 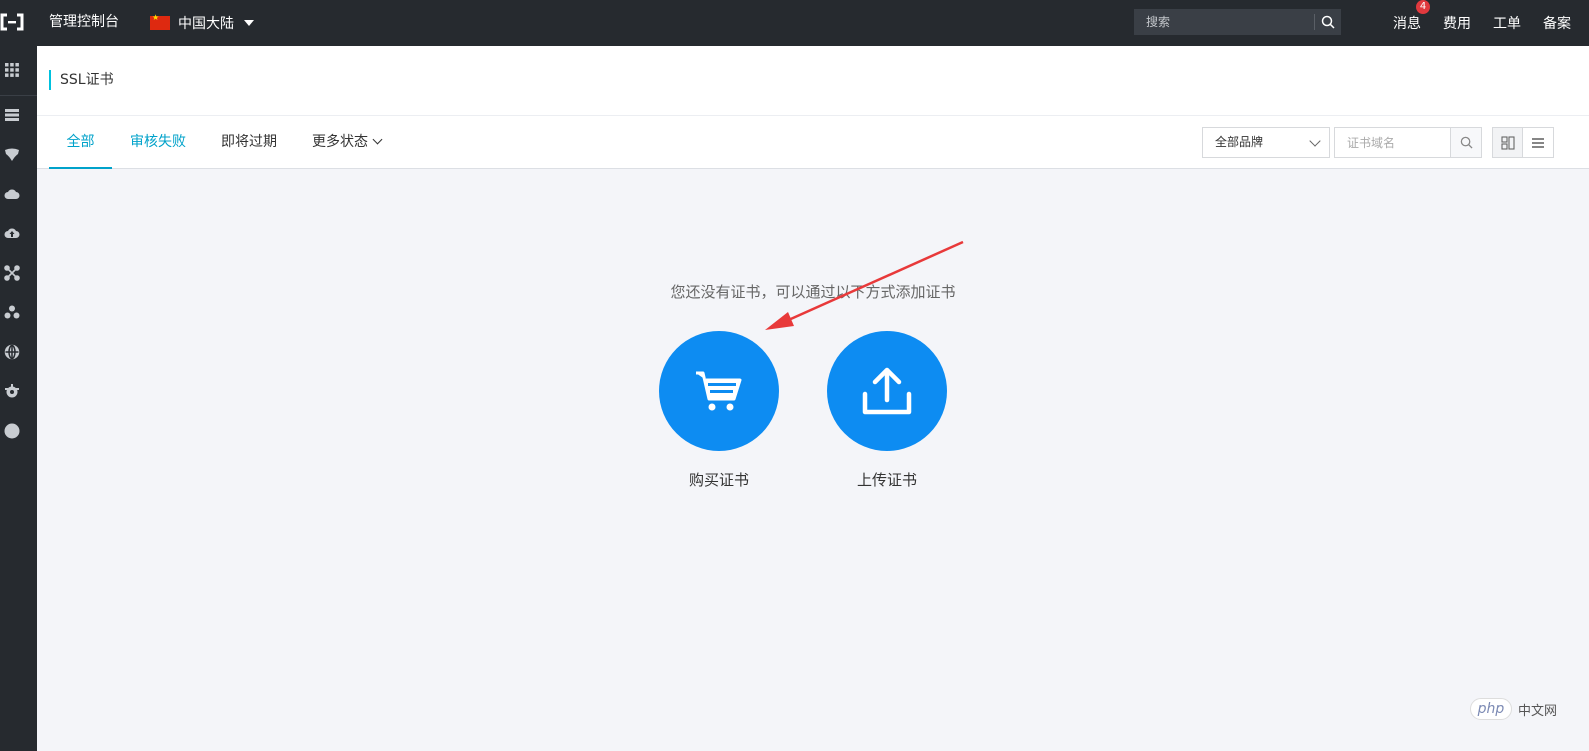 I want to click on upload-certificate-button: 上传证书, so click(x=887, y=410).